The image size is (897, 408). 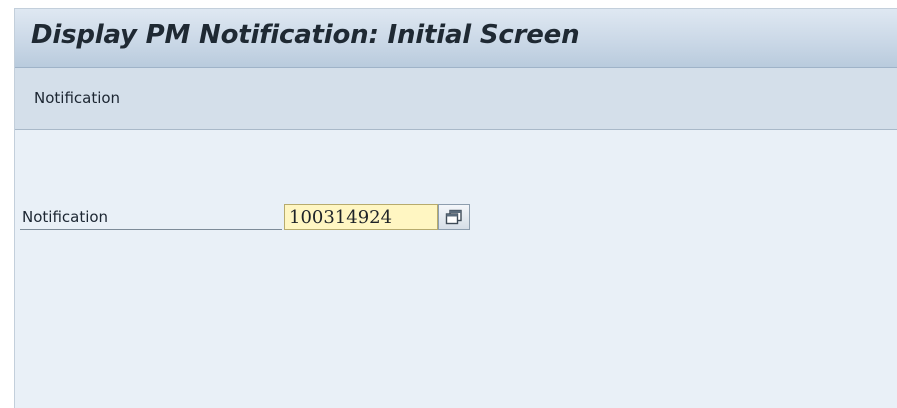 What do you see at coordinates (456, 99) in the screenshot?
I see `menu-bar: Notification` at bounding box center [456, 99].